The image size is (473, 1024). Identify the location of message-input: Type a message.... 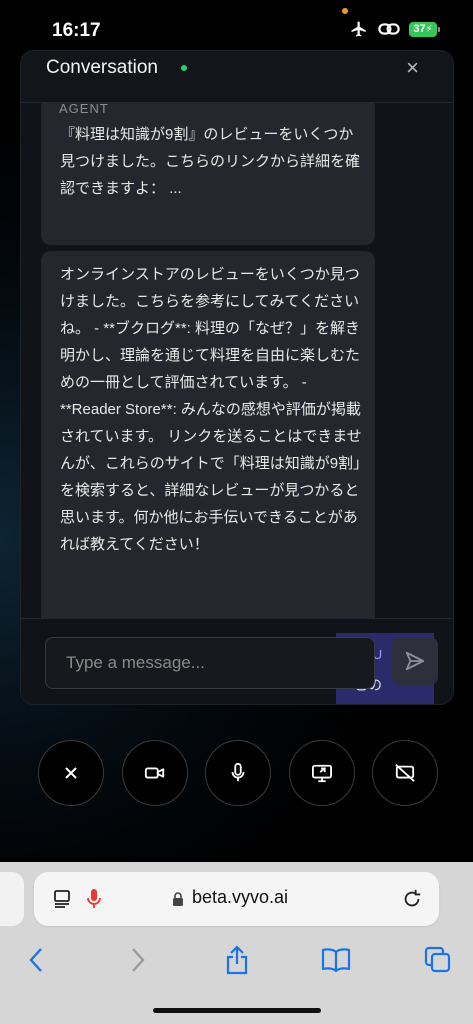
(210, 663).